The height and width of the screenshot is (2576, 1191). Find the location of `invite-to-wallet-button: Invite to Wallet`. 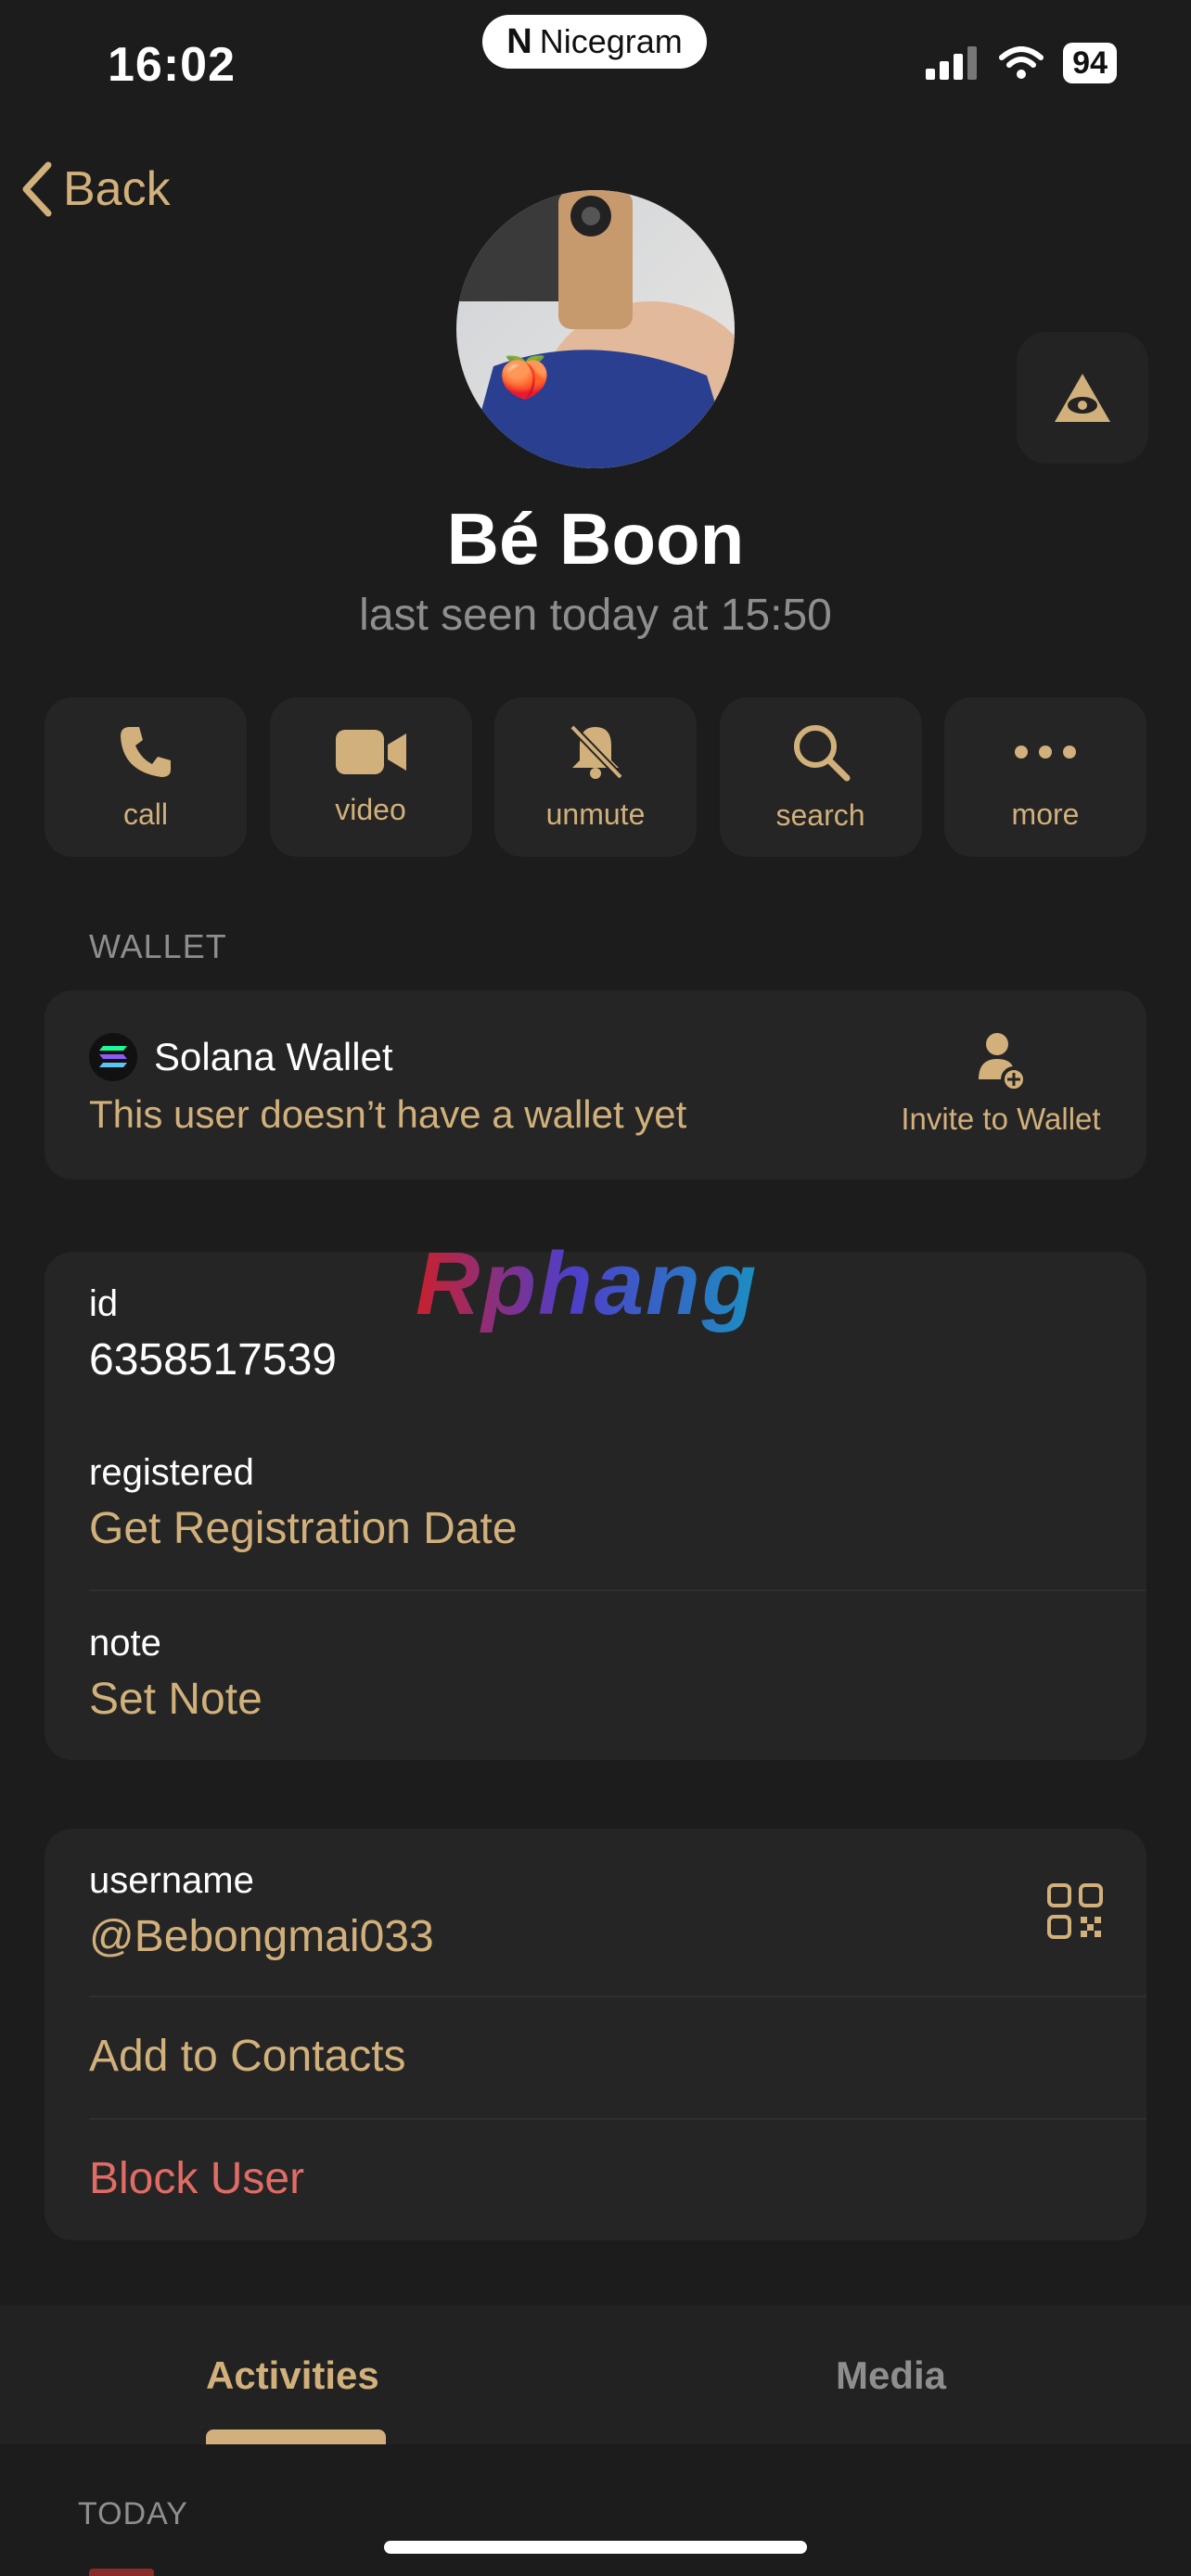

invite-to-wallet-button: Invite to Wallet is located at coordinates (1001, 1084).